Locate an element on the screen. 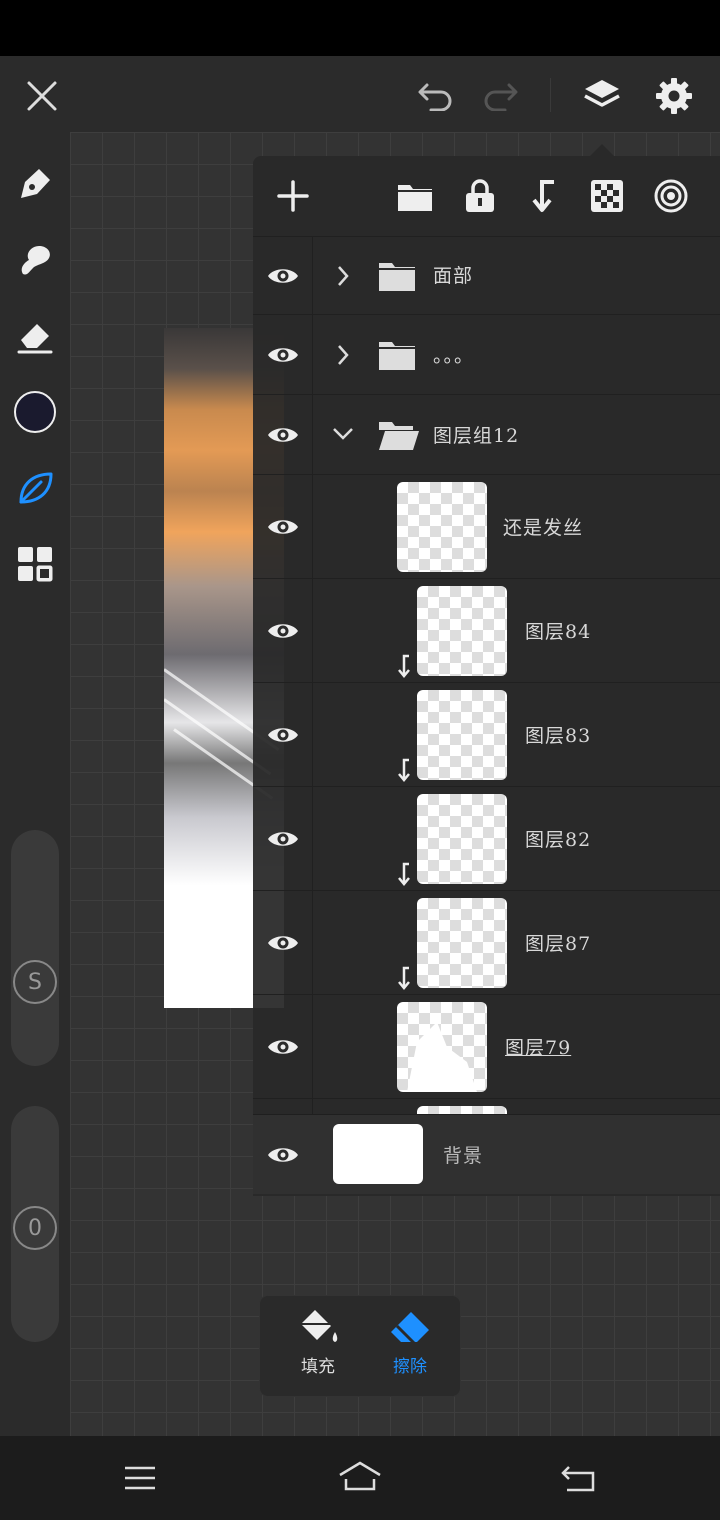  erase-label: 擦除 is located at coordinates (410, 1367).